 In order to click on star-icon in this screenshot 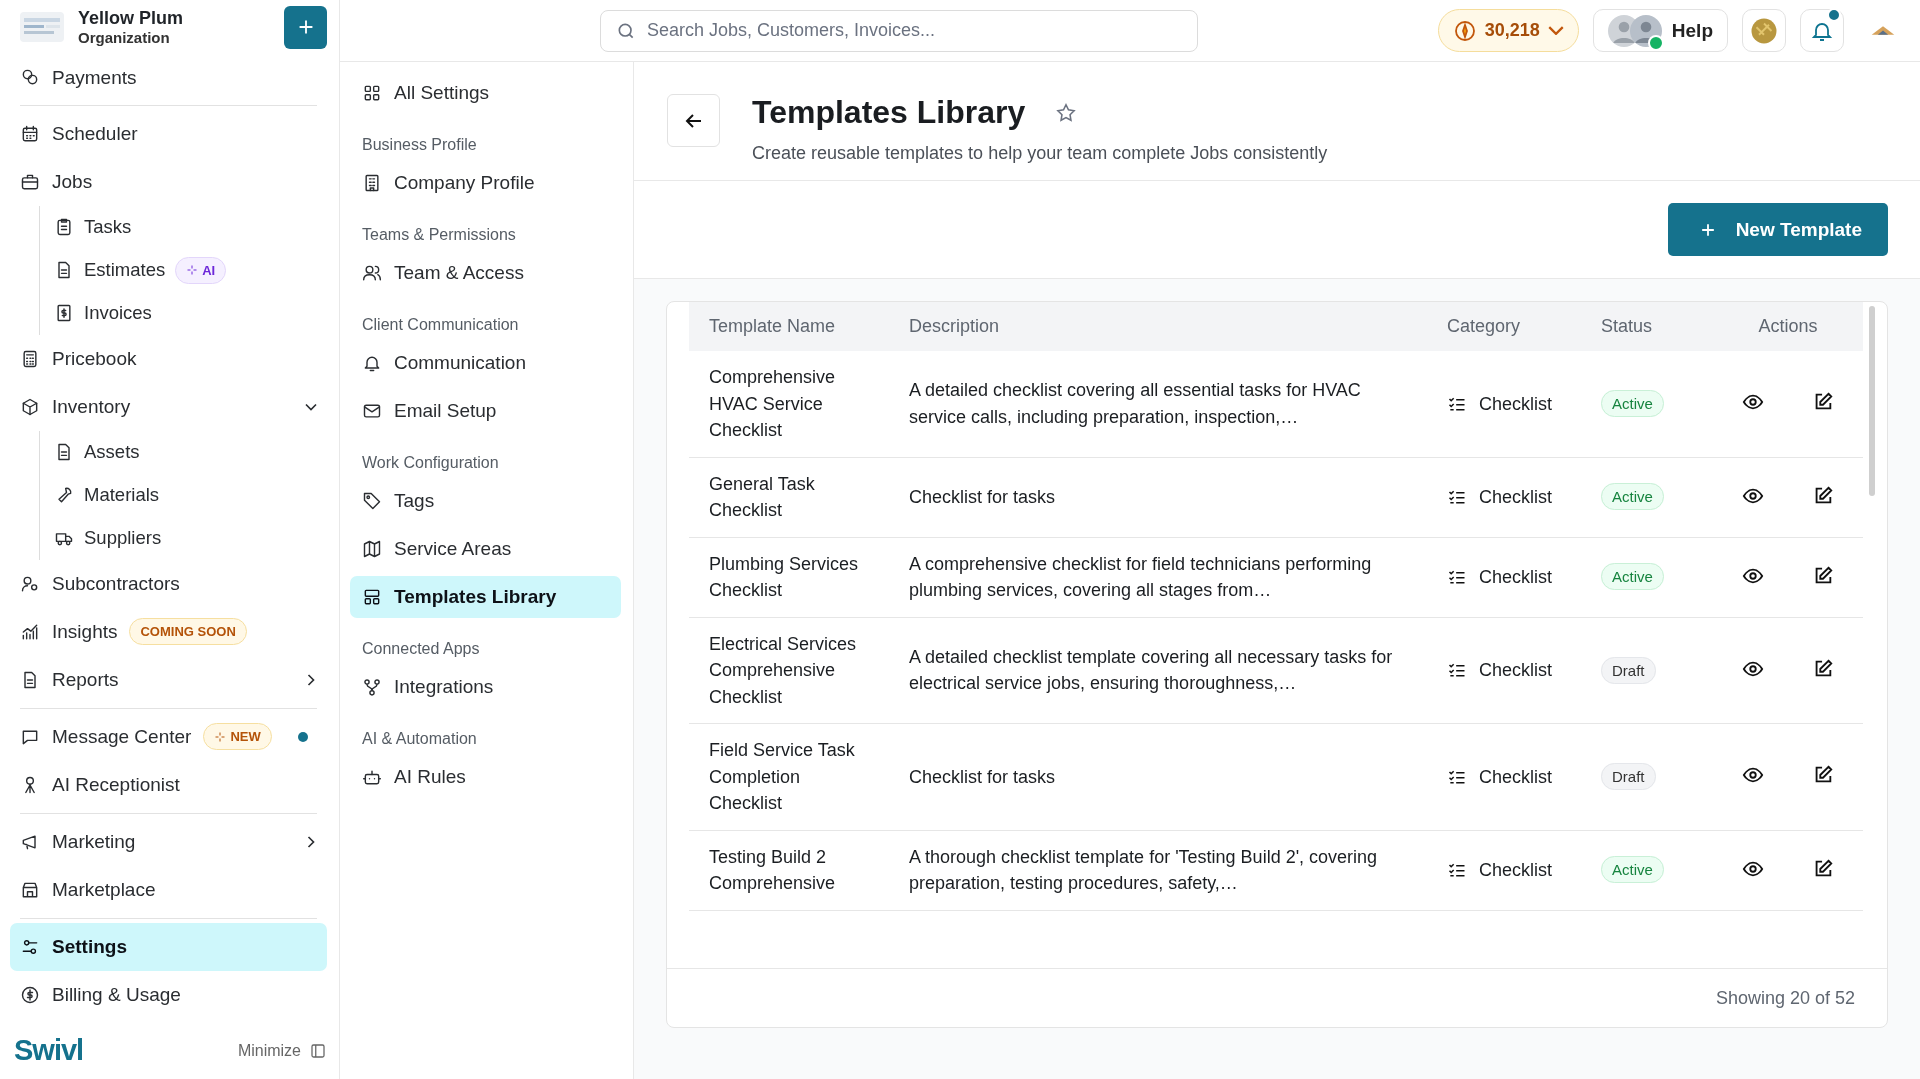, I will do `click(1066, 112)`.